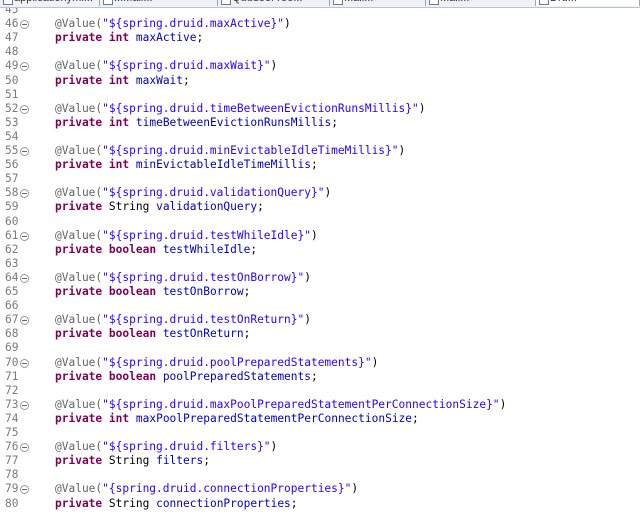  I want to click on code-text: private boolean testOnBorrow;, so click(152, 292).